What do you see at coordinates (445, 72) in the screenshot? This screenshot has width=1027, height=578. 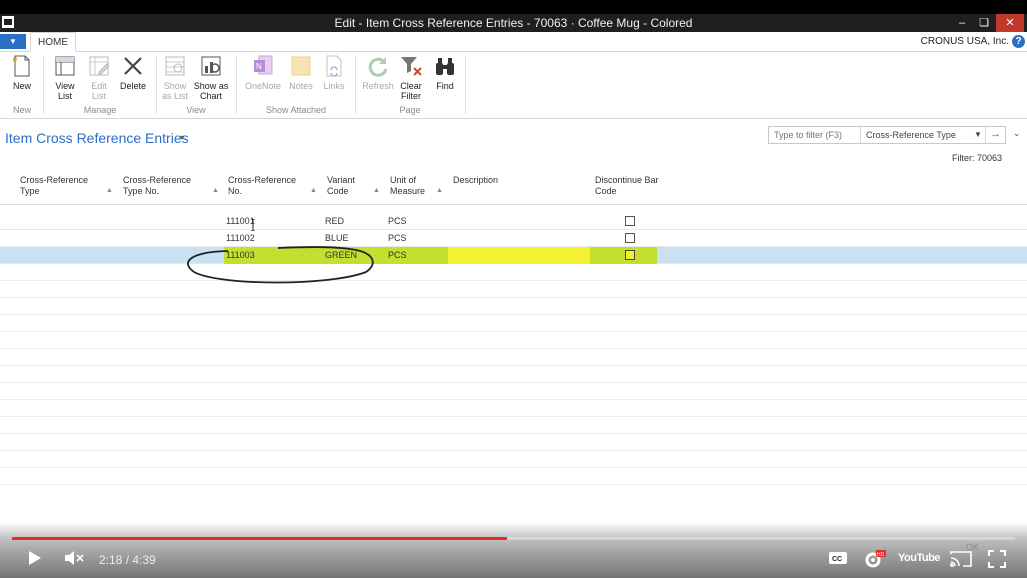 I see `find-button: Find` at bounding box center [445, 72].